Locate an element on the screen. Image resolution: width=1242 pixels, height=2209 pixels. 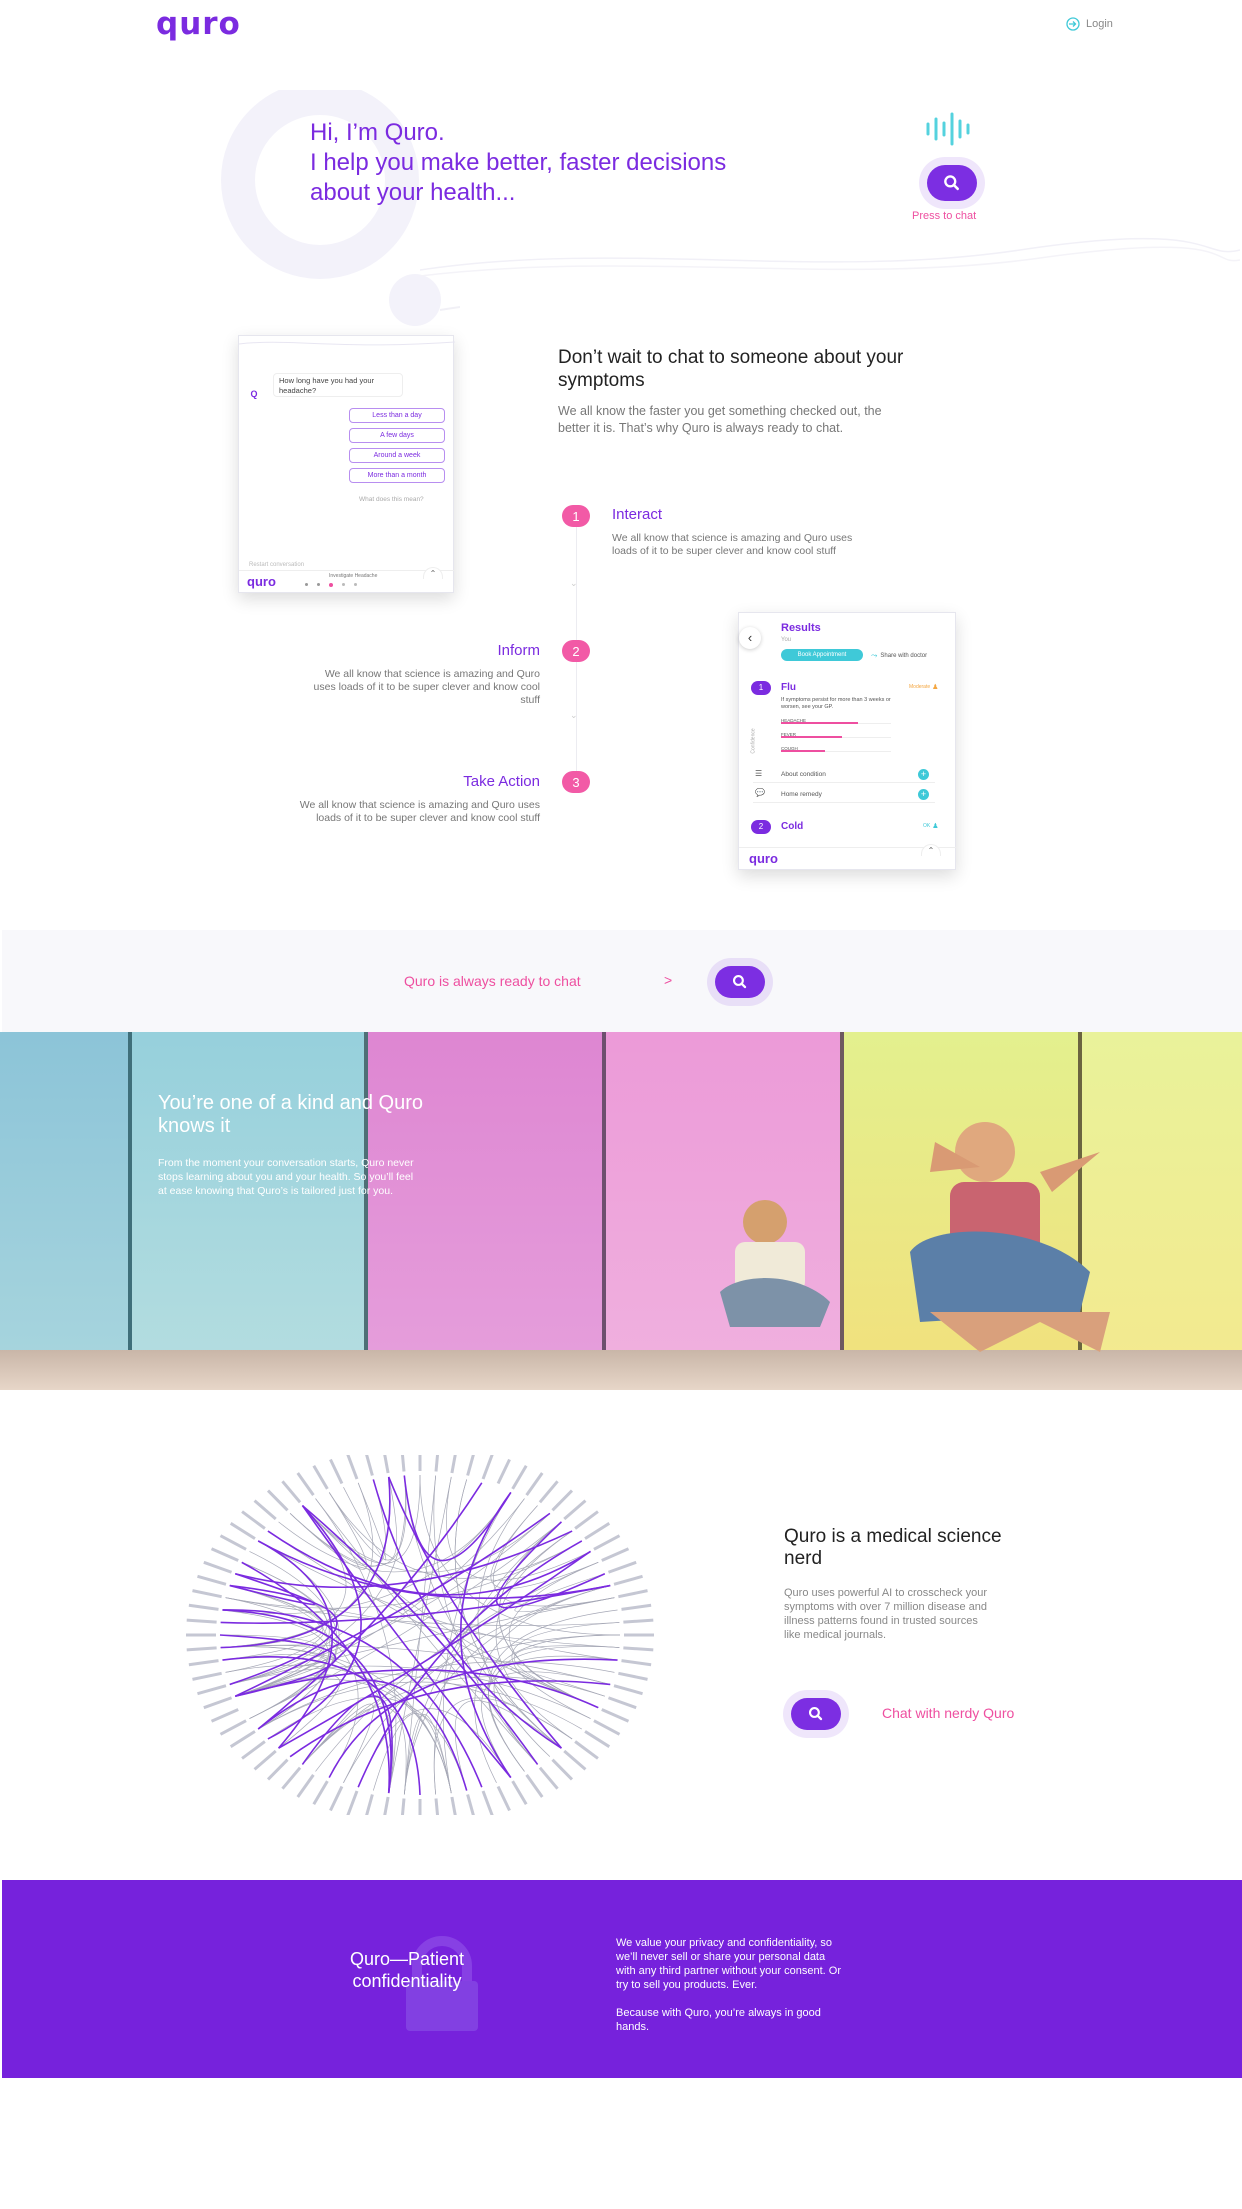
symptom-fever-fill is located at coordinates (811, 737).